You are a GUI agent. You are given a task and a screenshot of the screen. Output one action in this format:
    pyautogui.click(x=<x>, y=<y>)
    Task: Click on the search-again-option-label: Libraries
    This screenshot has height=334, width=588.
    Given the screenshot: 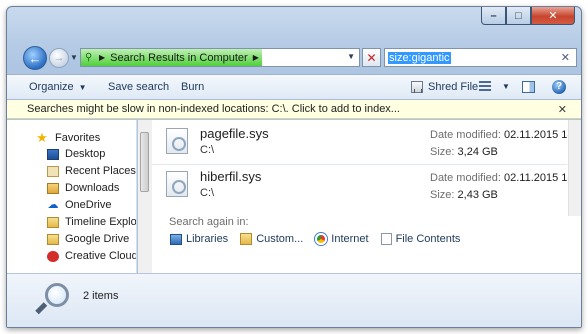 What is the action you would take?
    pyautogui.click(x=207, y=239)
    